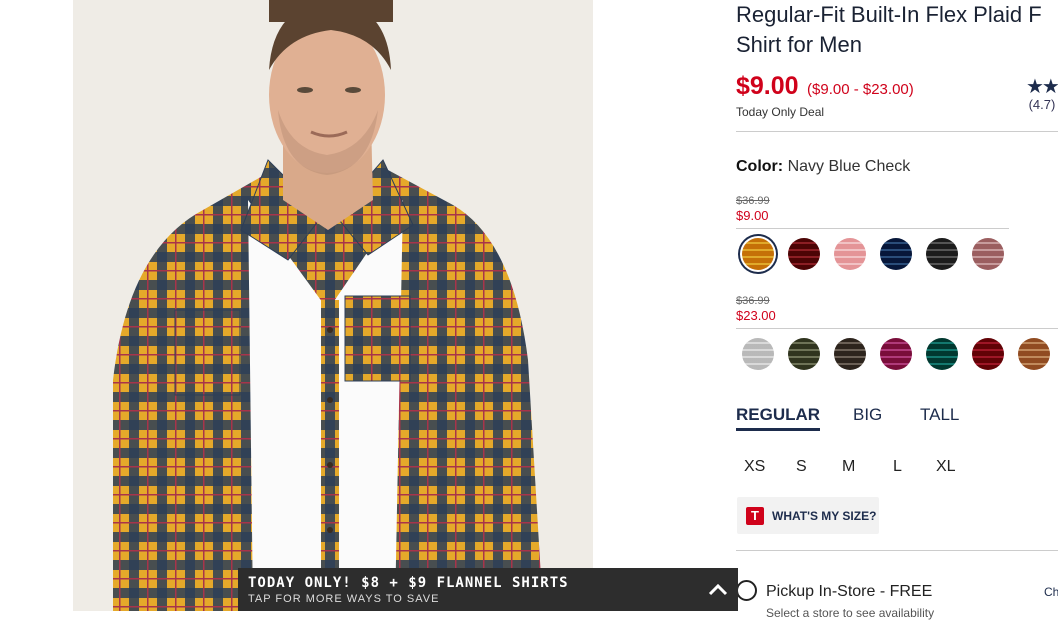 The image size is (1058, 620). What do you see at coordinates (752, 215) in the screenshot?
I see `sale-price: $9.00` at bounding box center [752, 215].